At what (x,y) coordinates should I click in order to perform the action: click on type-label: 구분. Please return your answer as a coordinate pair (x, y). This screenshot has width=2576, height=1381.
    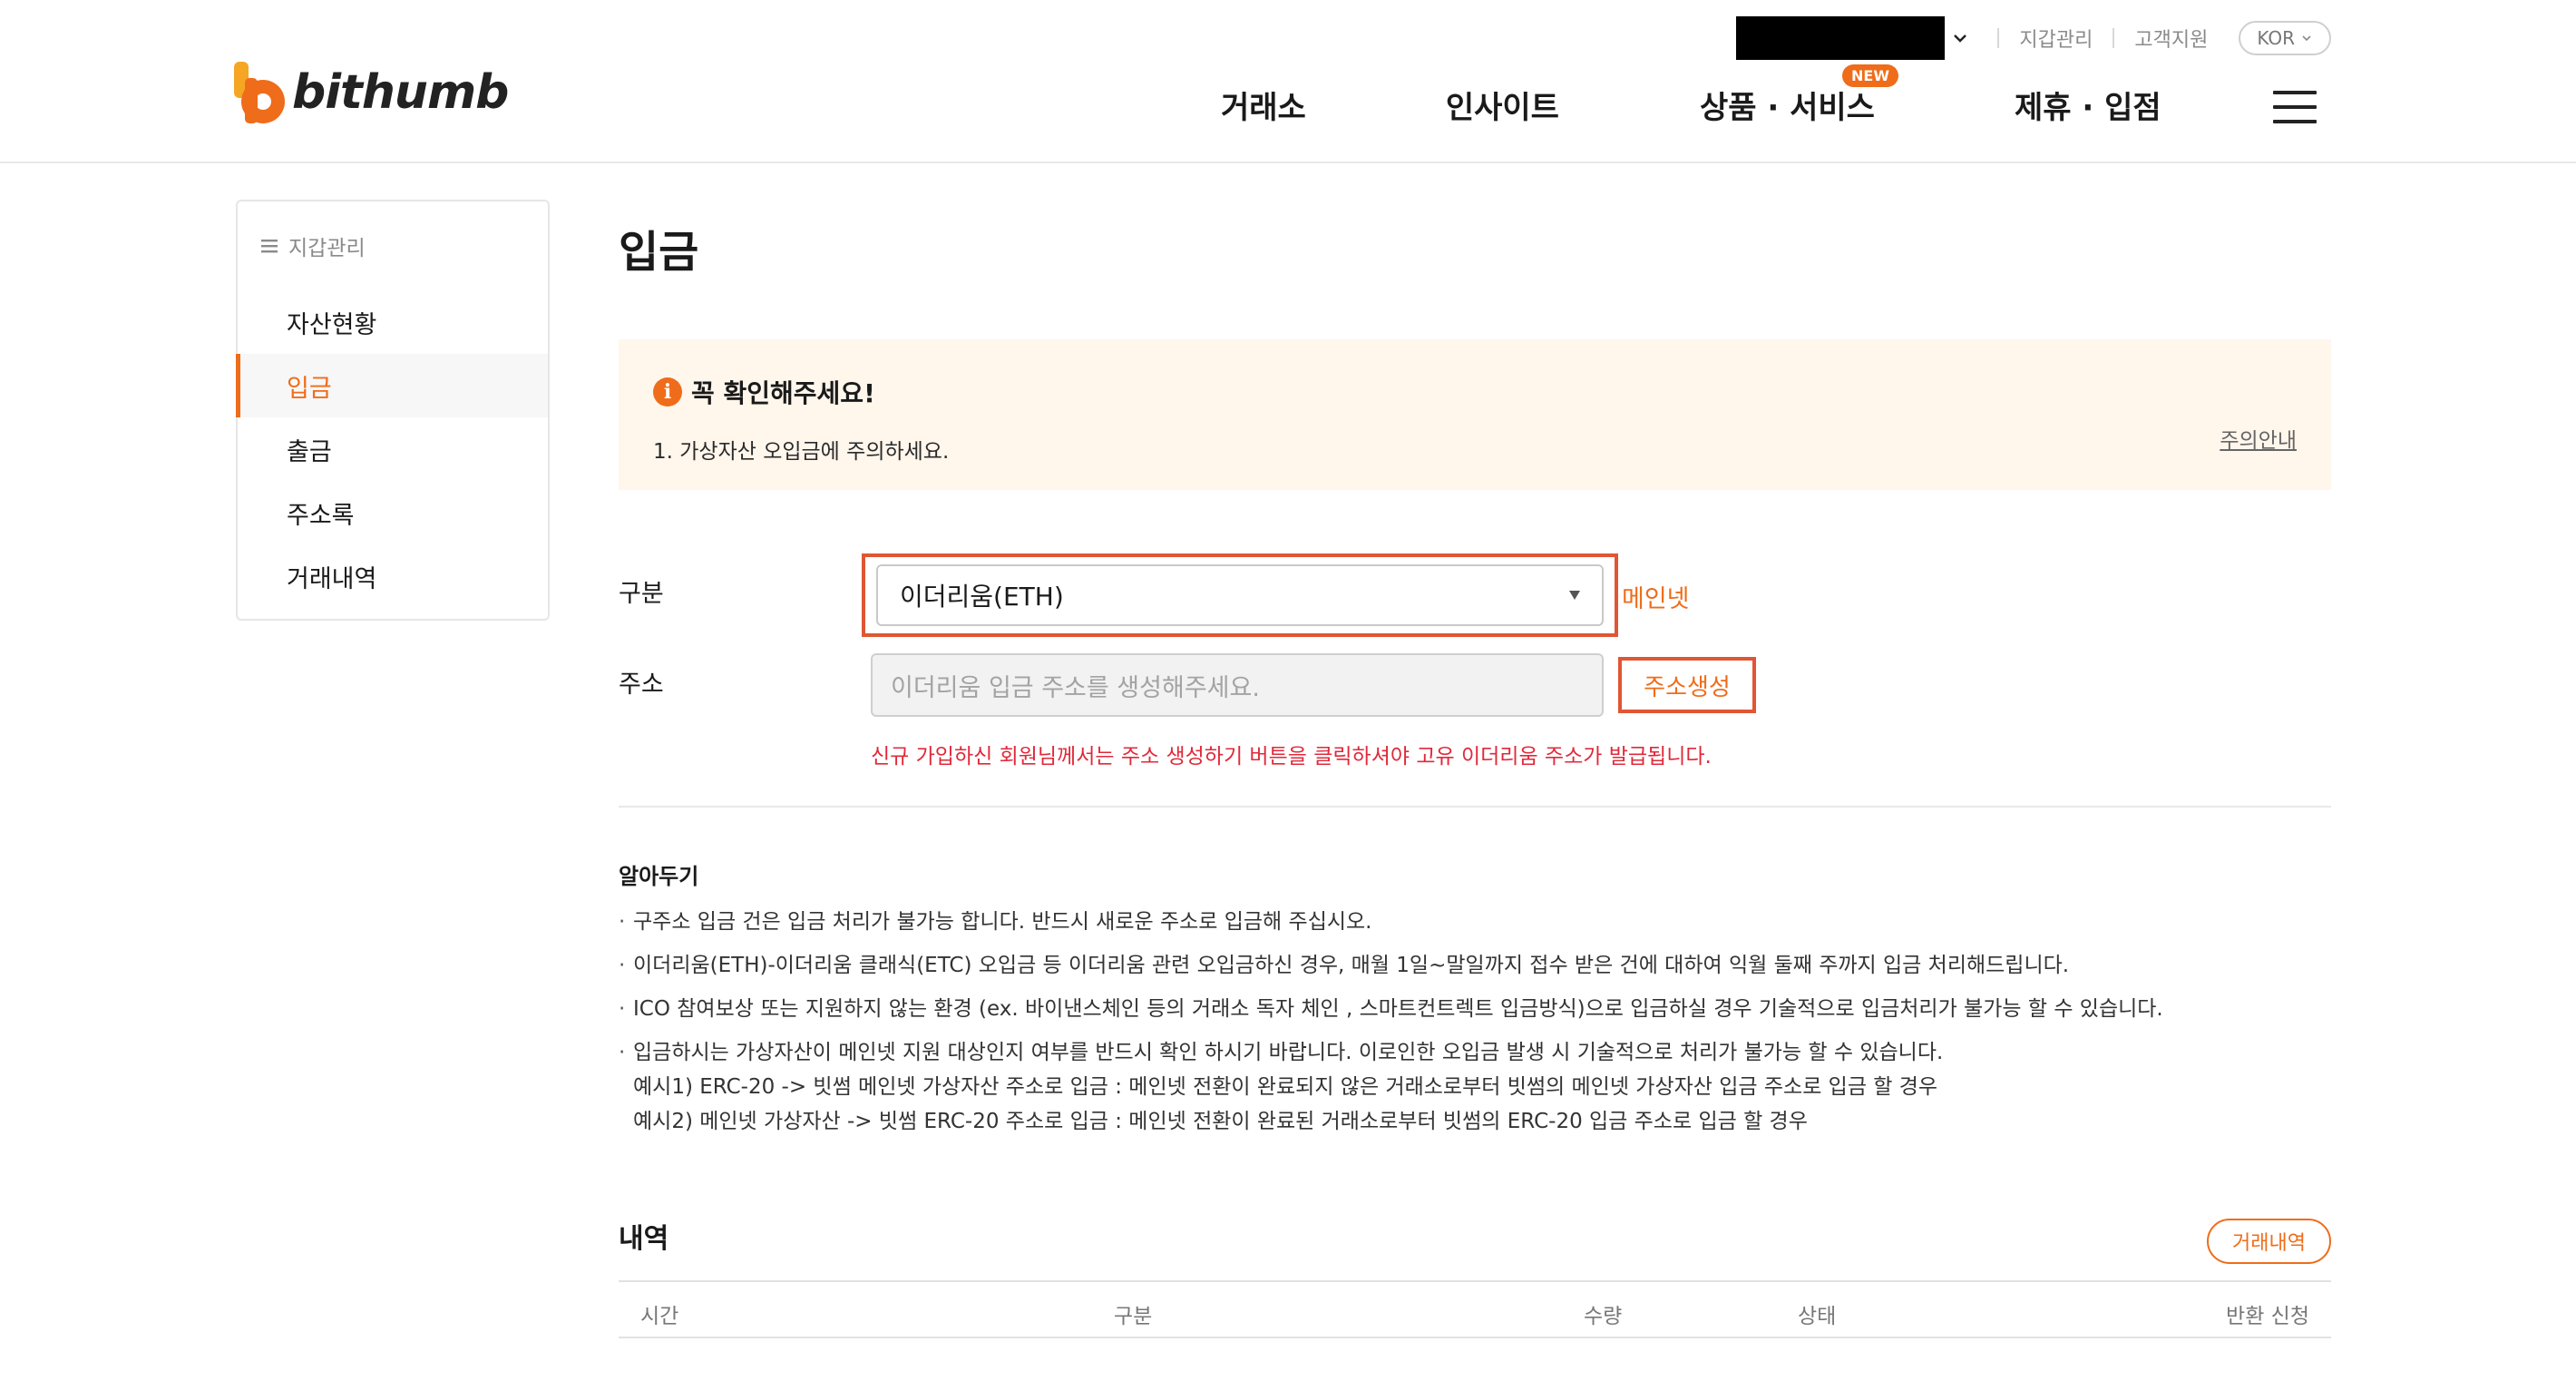
    Looking at the image, I should click on (641, 594).